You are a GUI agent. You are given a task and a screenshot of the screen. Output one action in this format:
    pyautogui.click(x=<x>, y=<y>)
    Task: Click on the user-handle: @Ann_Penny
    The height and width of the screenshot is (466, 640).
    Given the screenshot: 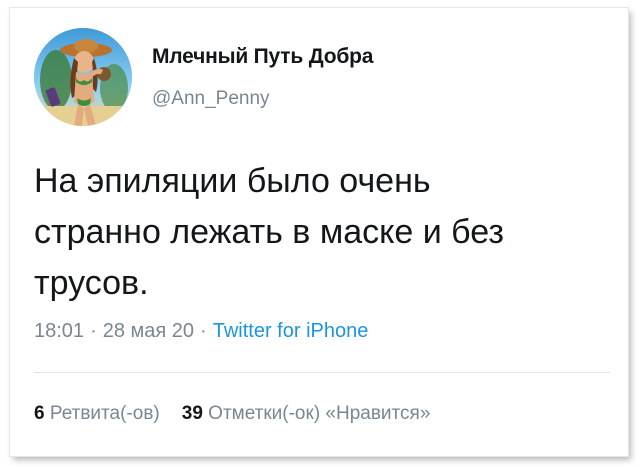 What is the action you would take?
    pyautogui.click(x=211, y=99)
    